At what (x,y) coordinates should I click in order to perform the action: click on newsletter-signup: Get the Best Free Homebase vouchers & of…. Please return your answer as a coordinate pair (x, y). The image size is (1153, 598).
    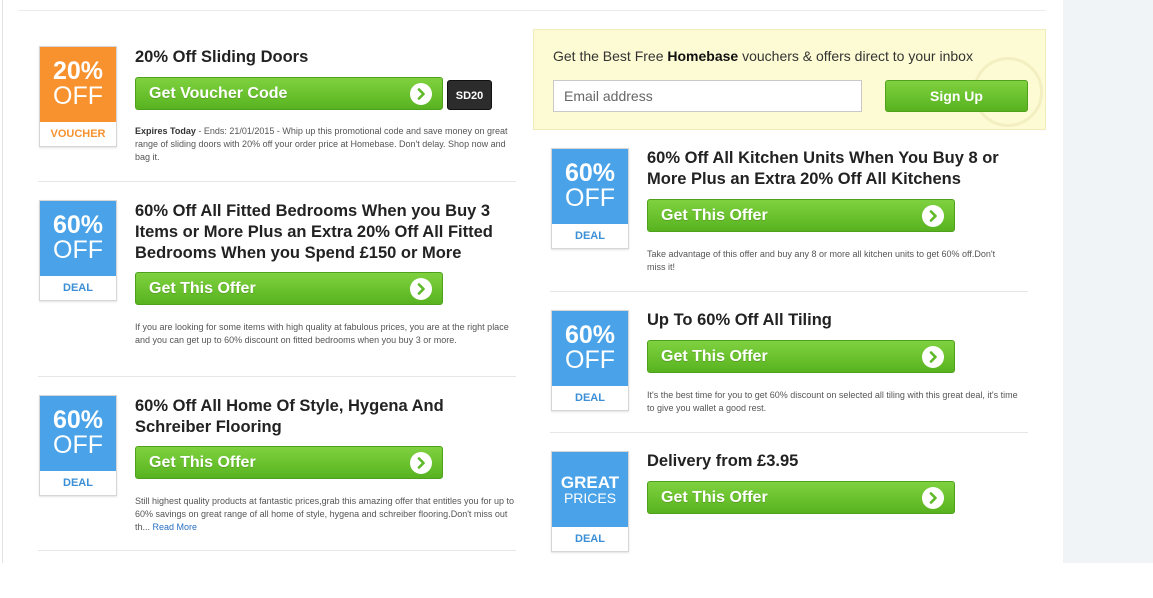
    Looking at the image, I should click on (789, 79).